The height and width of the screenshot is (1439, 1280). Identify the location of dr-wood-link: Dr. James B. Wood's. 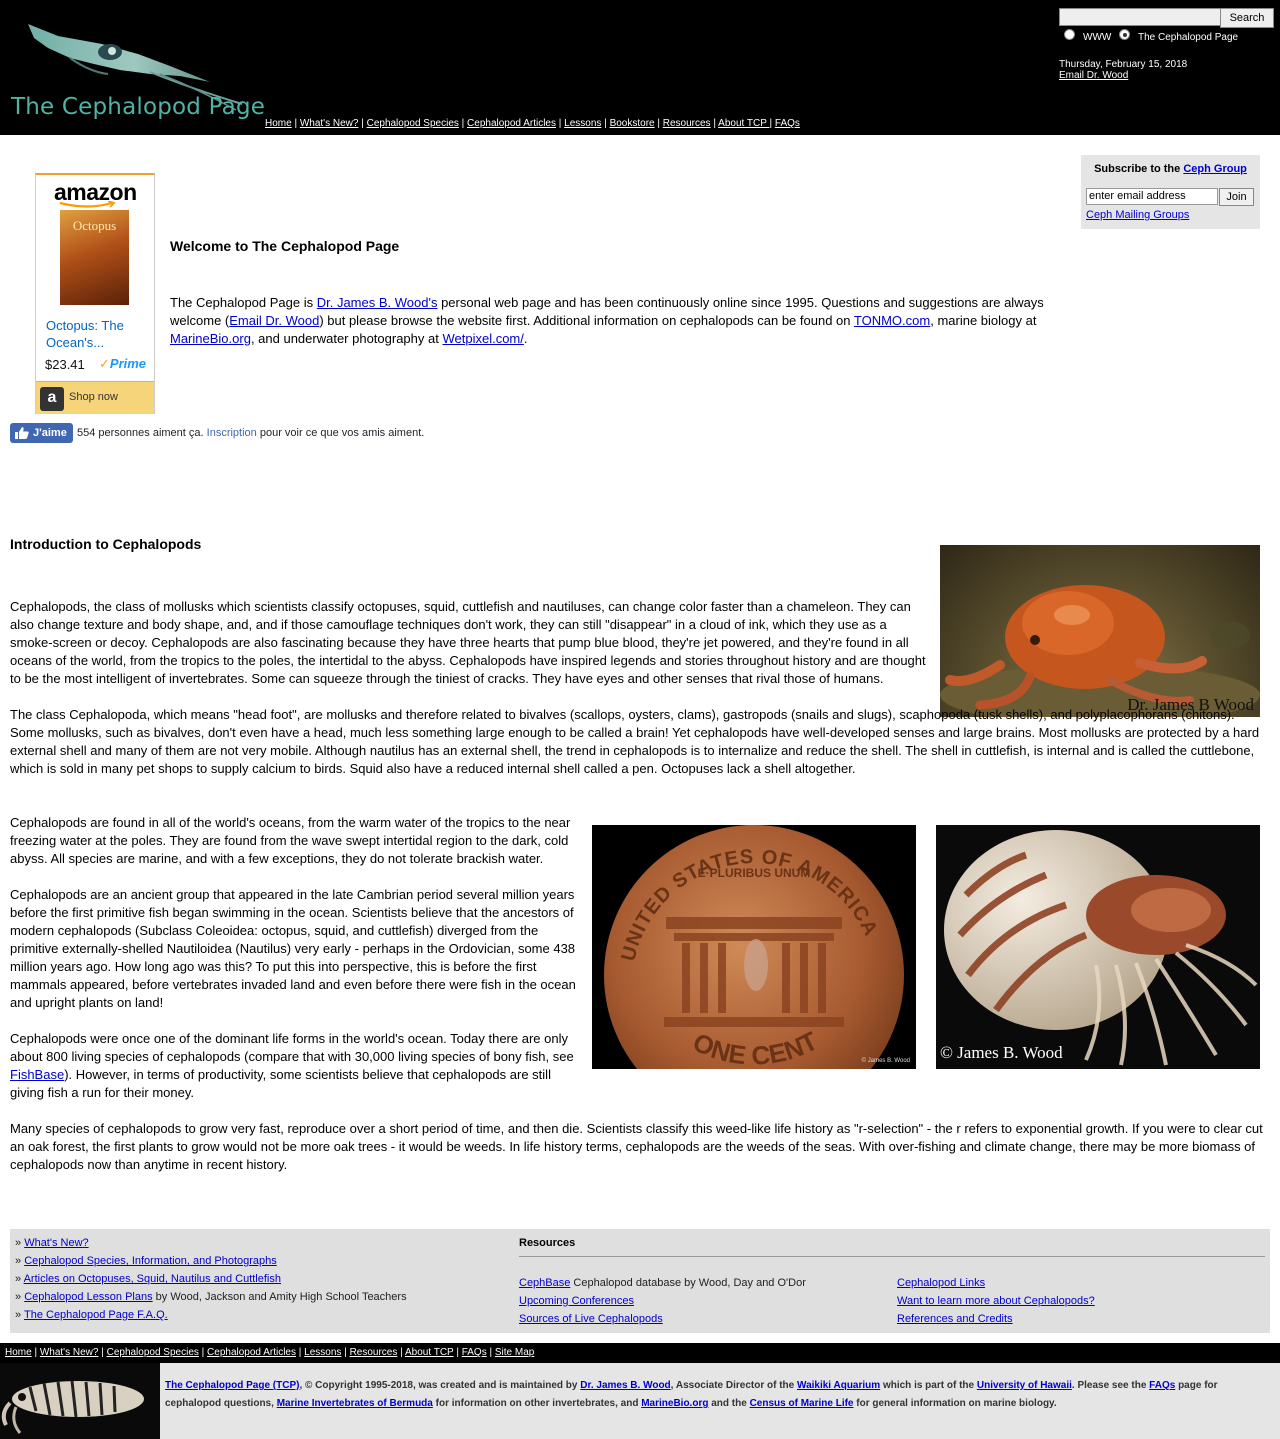
(377, 302).